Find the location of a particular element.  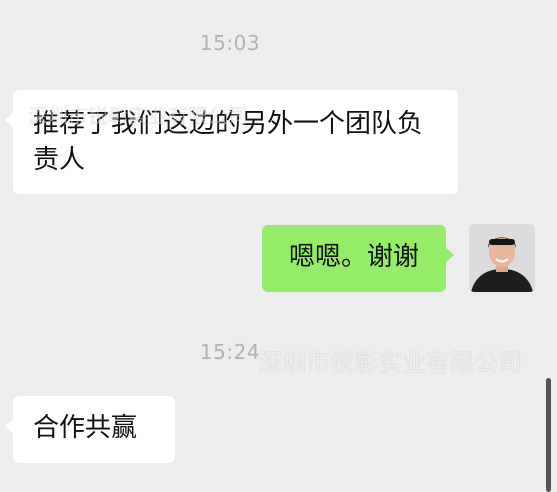

user-avatar is located at coordinates (502, 258).